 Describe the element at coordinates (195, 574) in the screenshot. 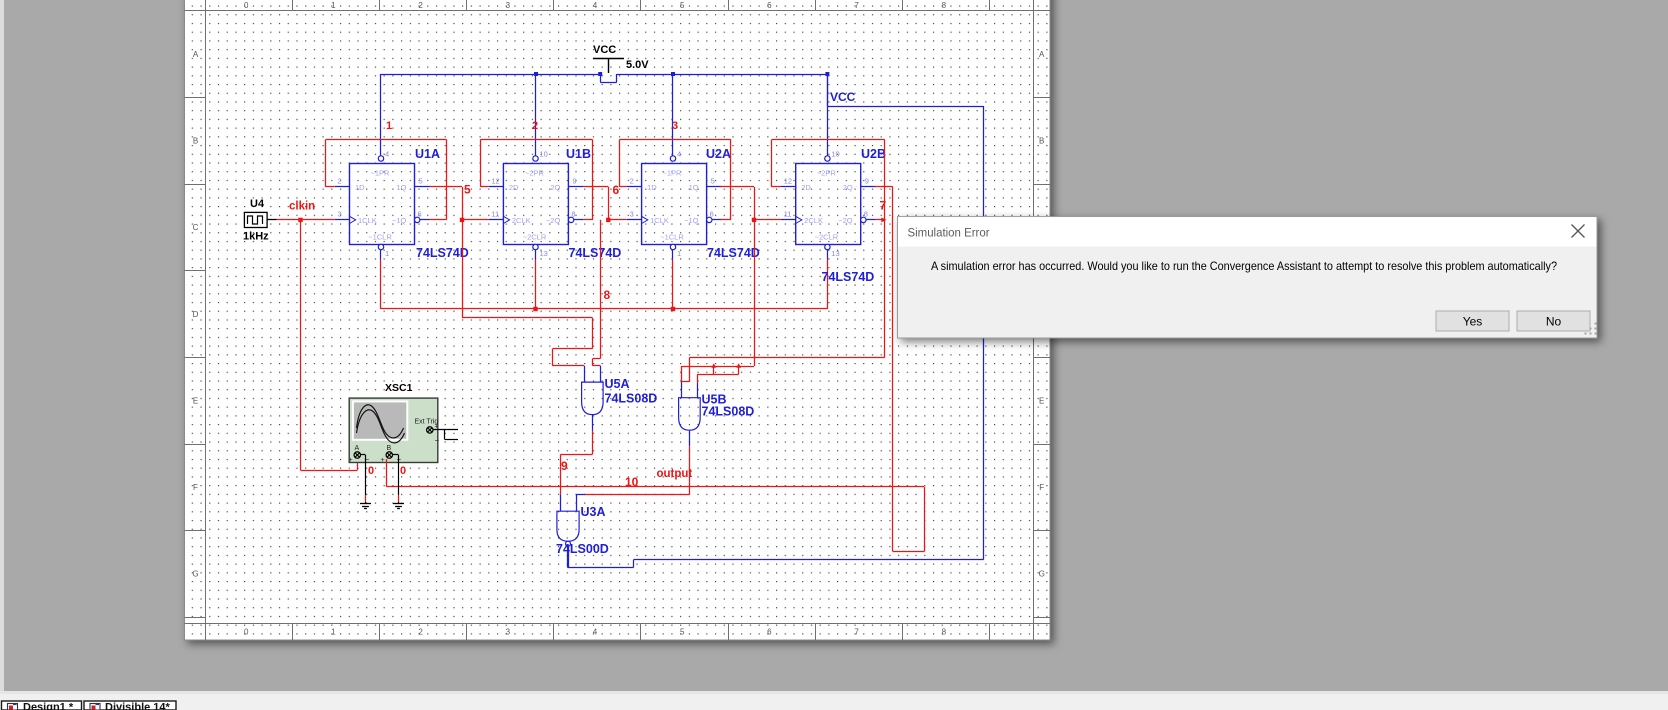

I see `svg-text: G` at that location.